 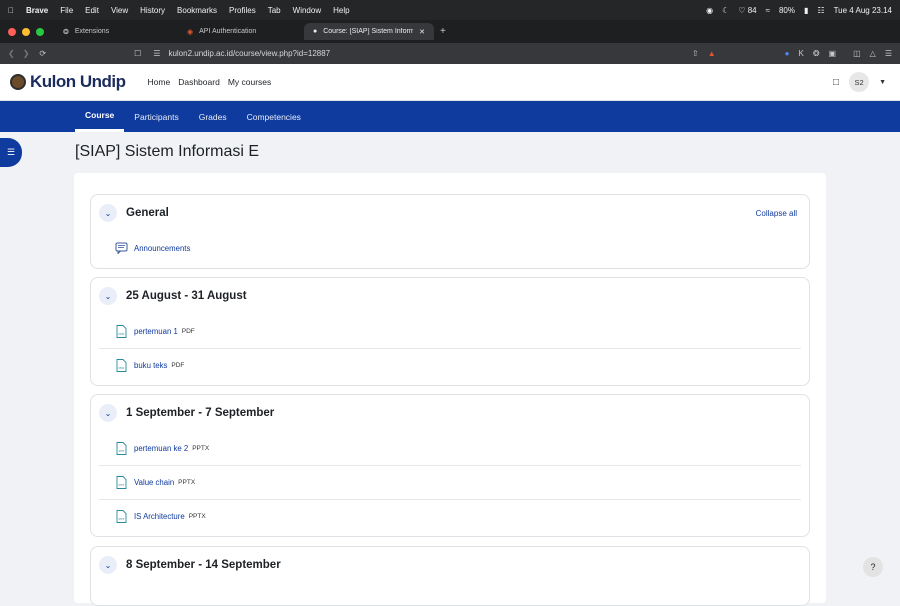 What do you see at coordinates (161, 448) in the screenshot?
I see `activity-link: pertemuan ke 2` at bounding box center [161, 448].